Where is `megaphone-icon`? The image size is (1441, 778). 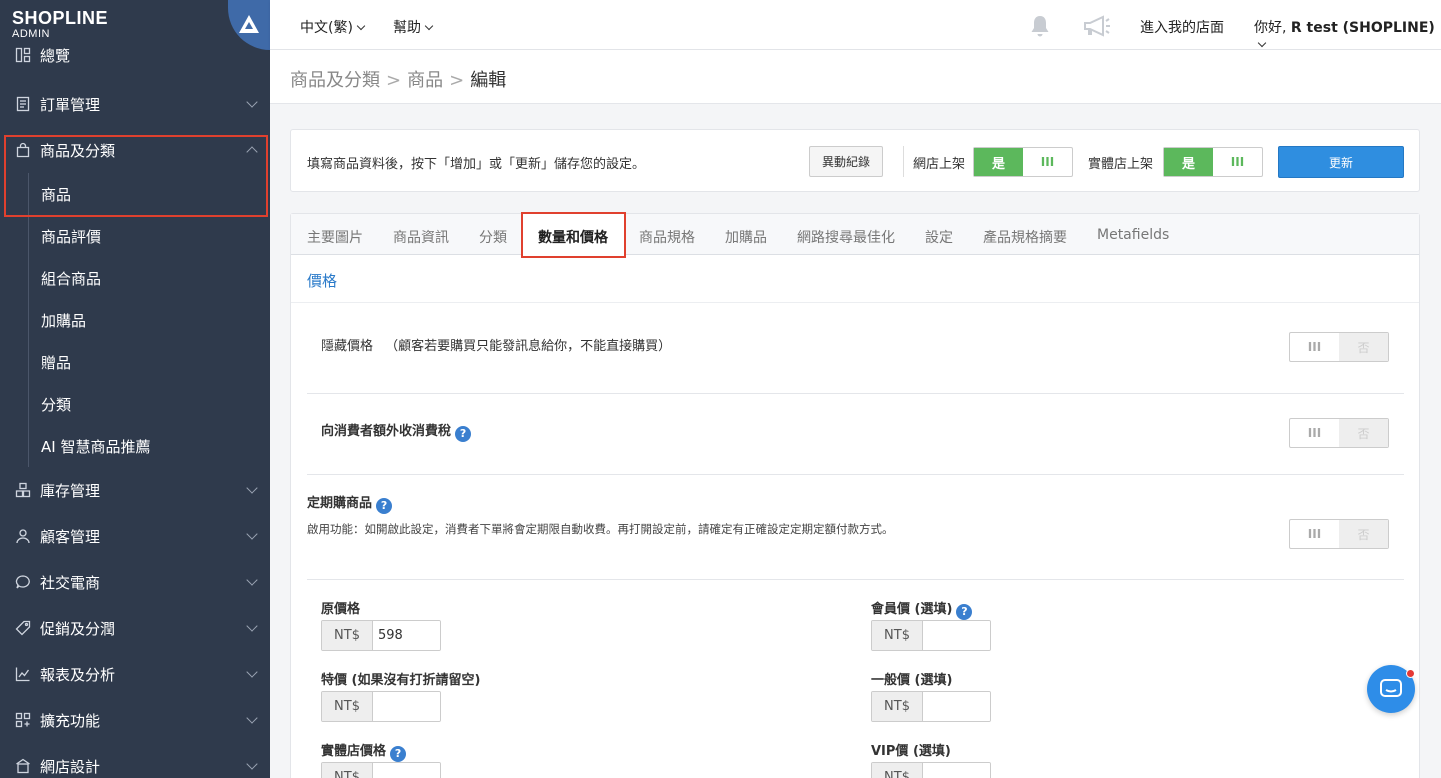
megaphone-icon is located at coordinates (1097, 28).